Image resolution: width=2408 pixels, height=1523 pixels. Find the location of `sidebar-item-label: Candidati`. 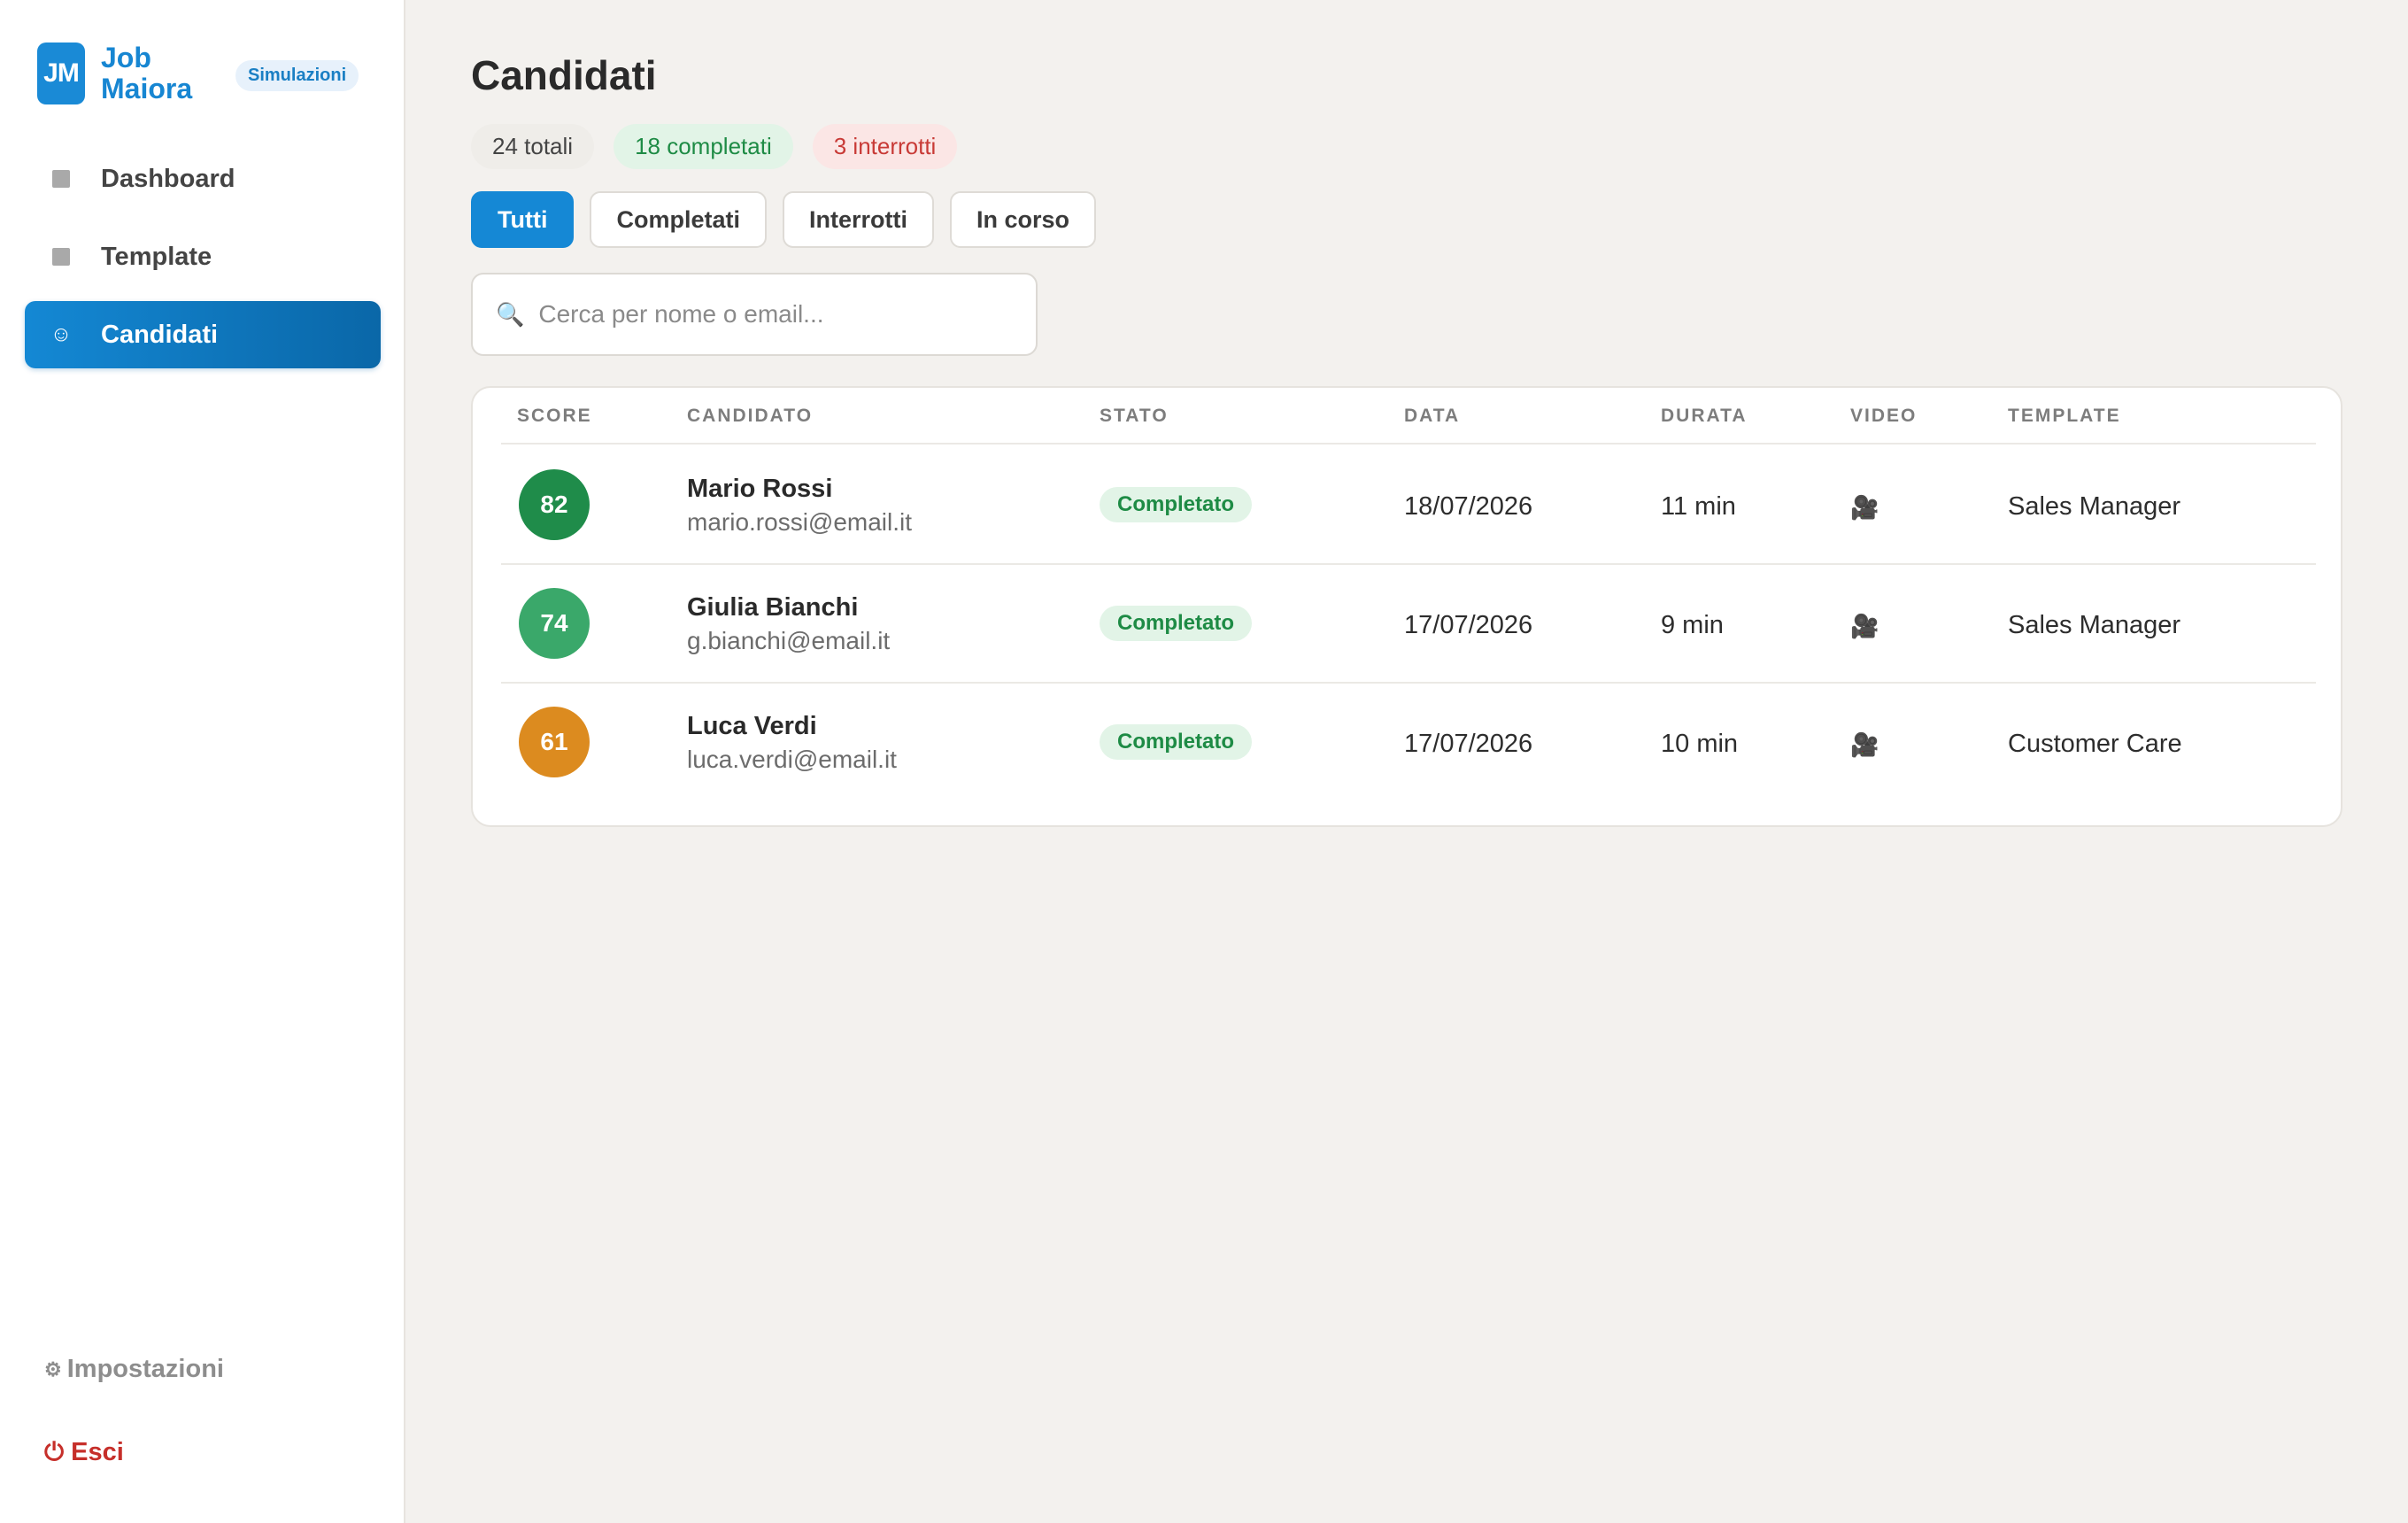

sidebar-item-label: Candidati is located at coordinates (160, 334).